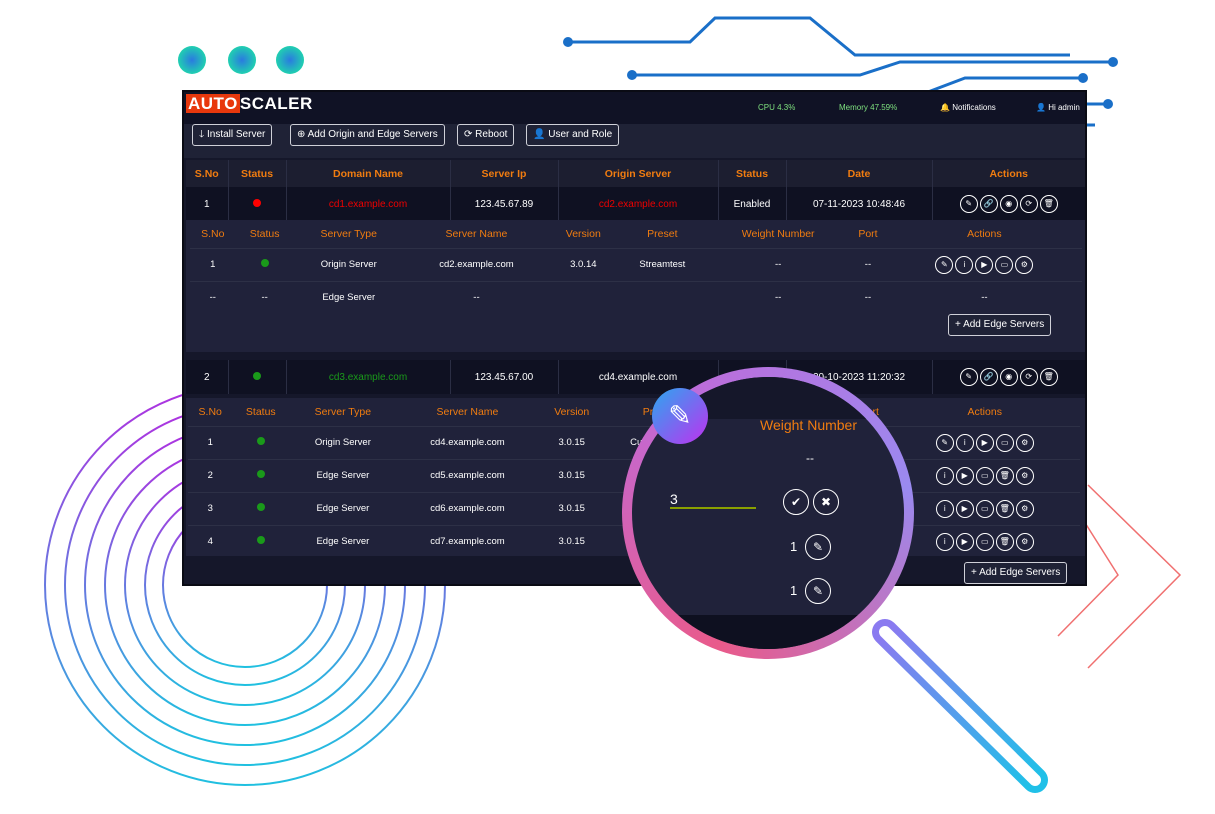  What do you see at coordinates (777, 107) in the screenshot?
I see `cpu-usage: CPU 4.3%` at bounding box center [777, 107].